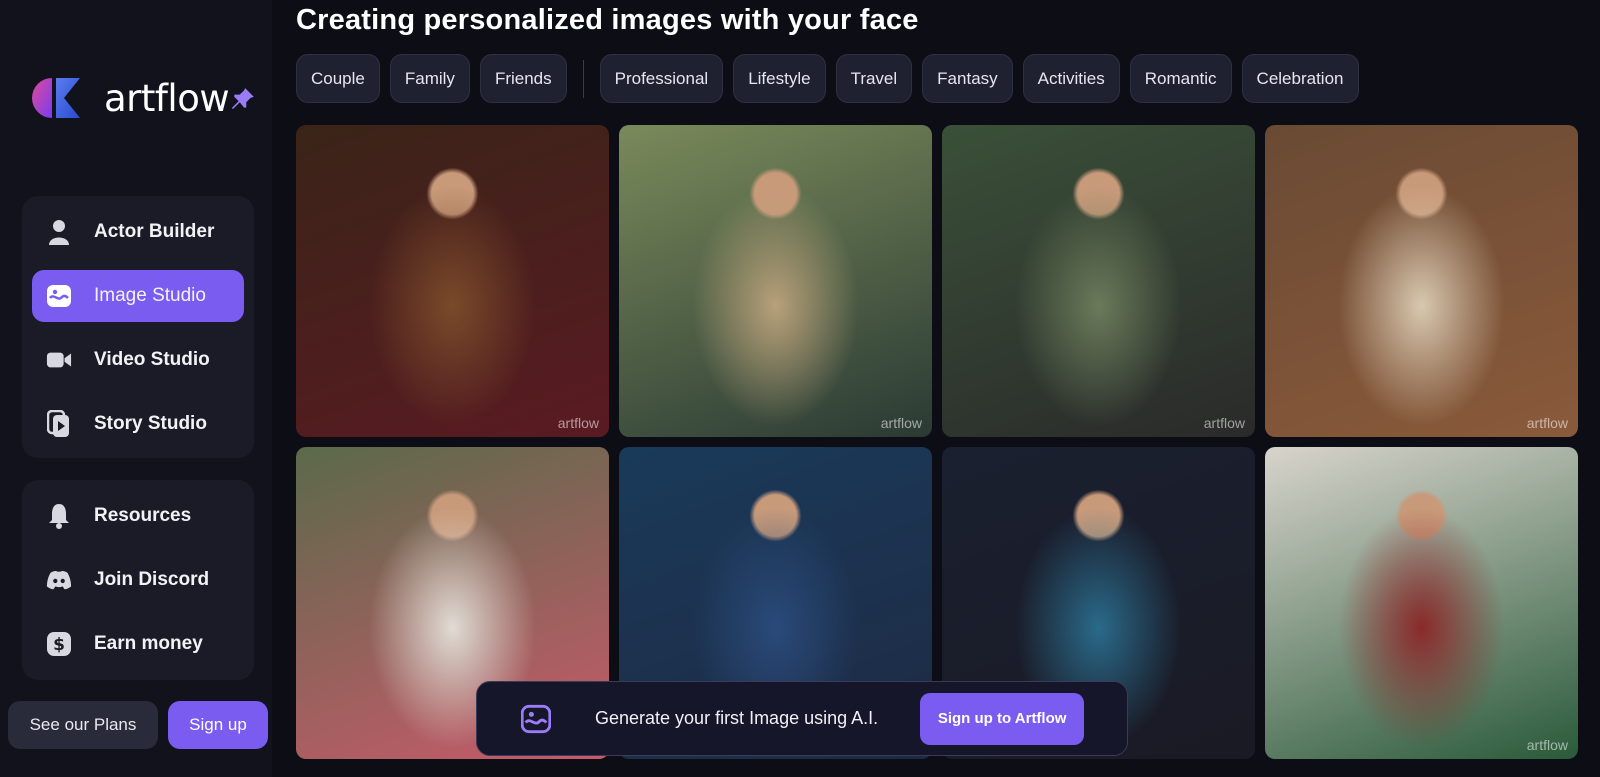  Describe the element at coordinates (1300, 78) in the screenshot. I see `category-chip-celebration: Celebration` at that location.